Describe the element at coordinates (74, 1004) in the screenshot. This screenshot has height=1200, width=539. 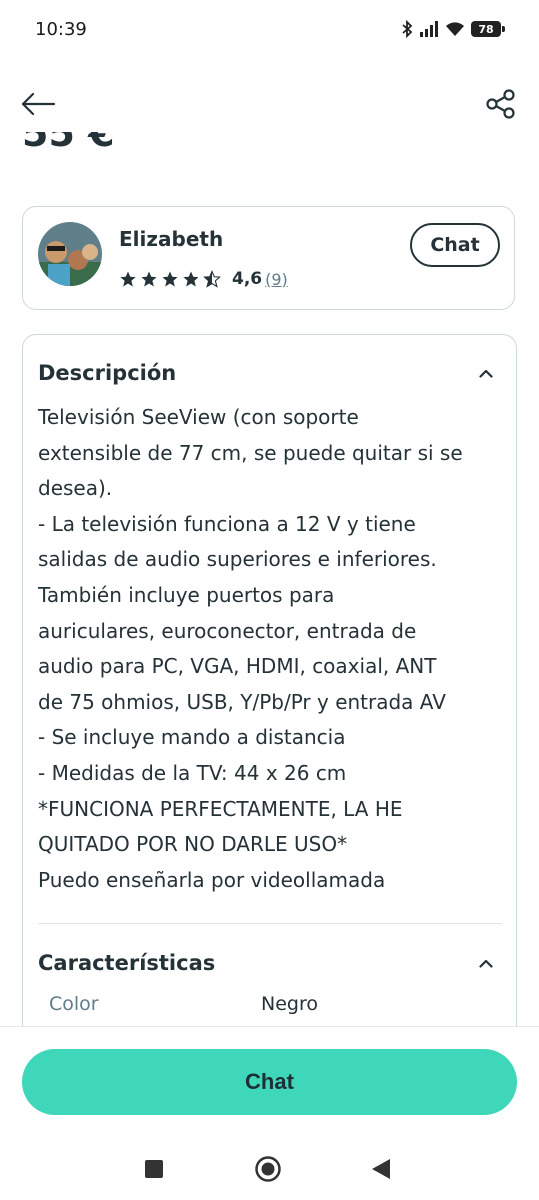
I see `characteristic-label: Color` at that location.